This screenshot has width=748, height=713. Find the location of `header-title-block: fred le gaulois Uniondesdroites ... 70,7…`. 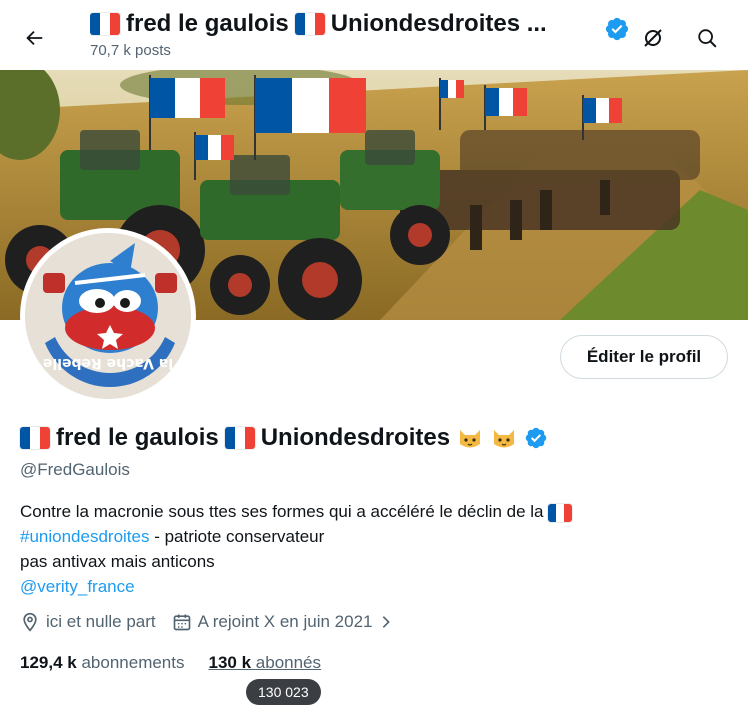

header-title-block: fred le gaulois Uniondesdroites ... 70,7… is located at coordinates (345, 34).